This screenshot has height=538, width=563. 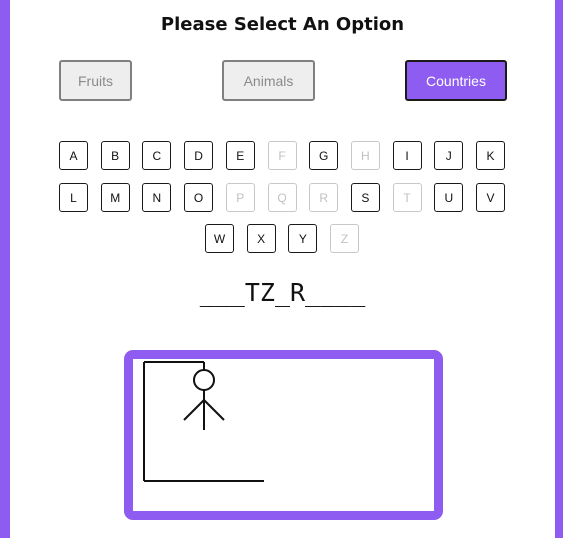 What do you see at coordinates (449, 155) in the screenshot?
I see `letter-key-j: J` at bounding box center [449, 155].